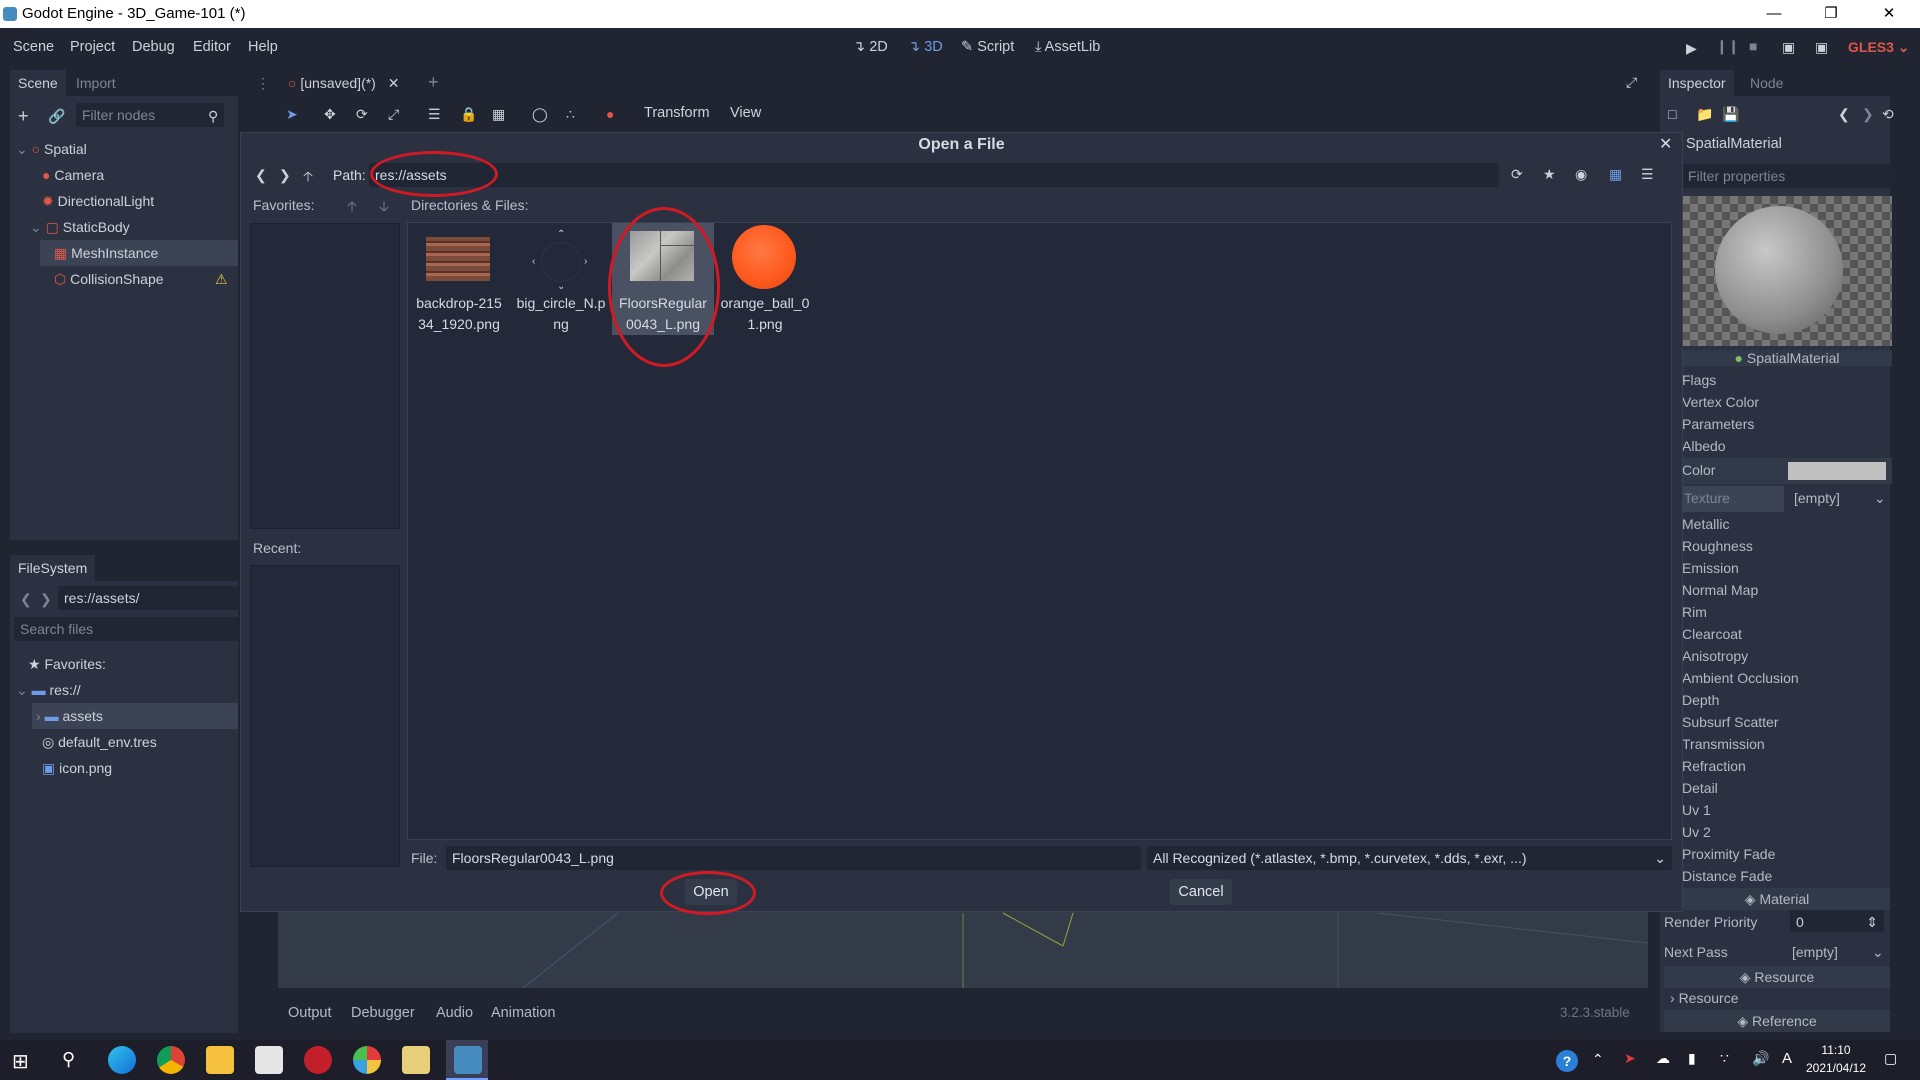 The width and height of the screenshot is (1920, 1080). I want to click on section-albedo: Albedo, so click(1704, 446).